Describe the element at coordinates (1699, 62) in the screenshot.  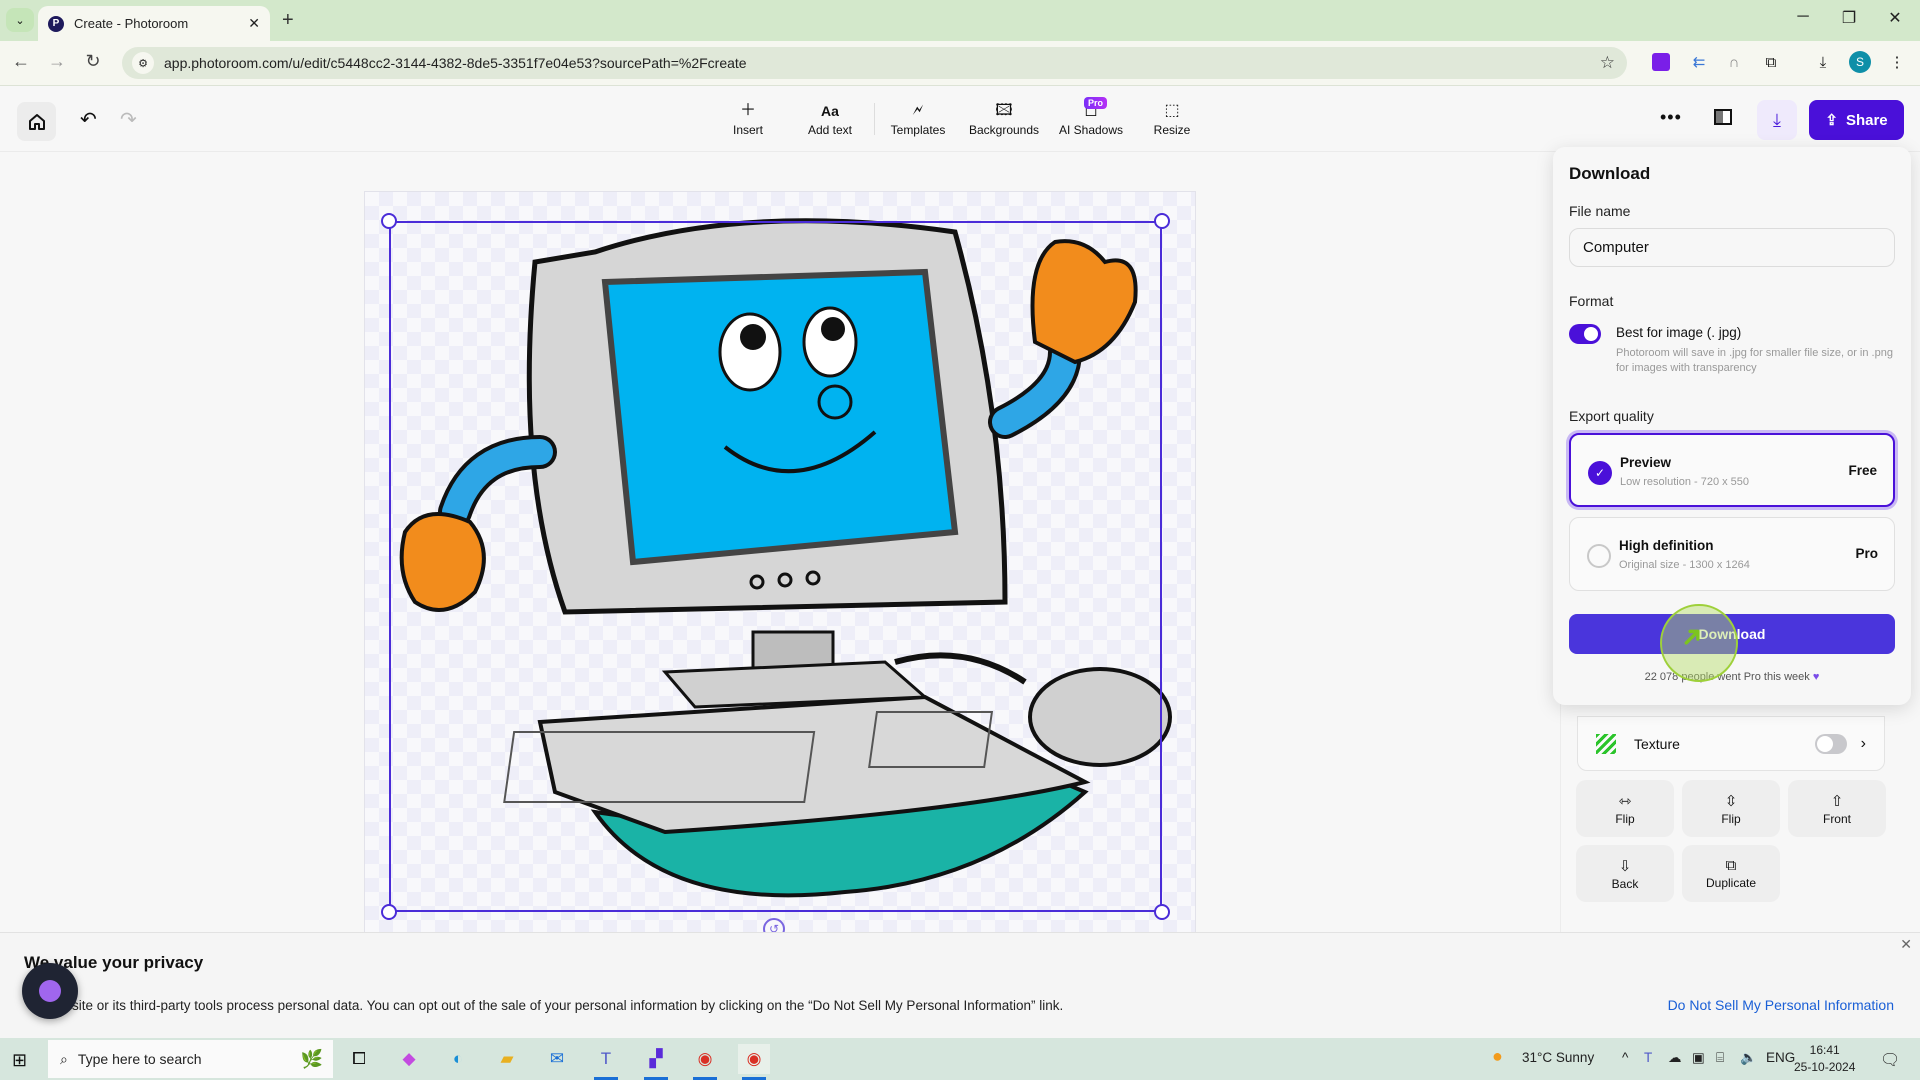
I see `extension-icon-2: ⇇` at that location.